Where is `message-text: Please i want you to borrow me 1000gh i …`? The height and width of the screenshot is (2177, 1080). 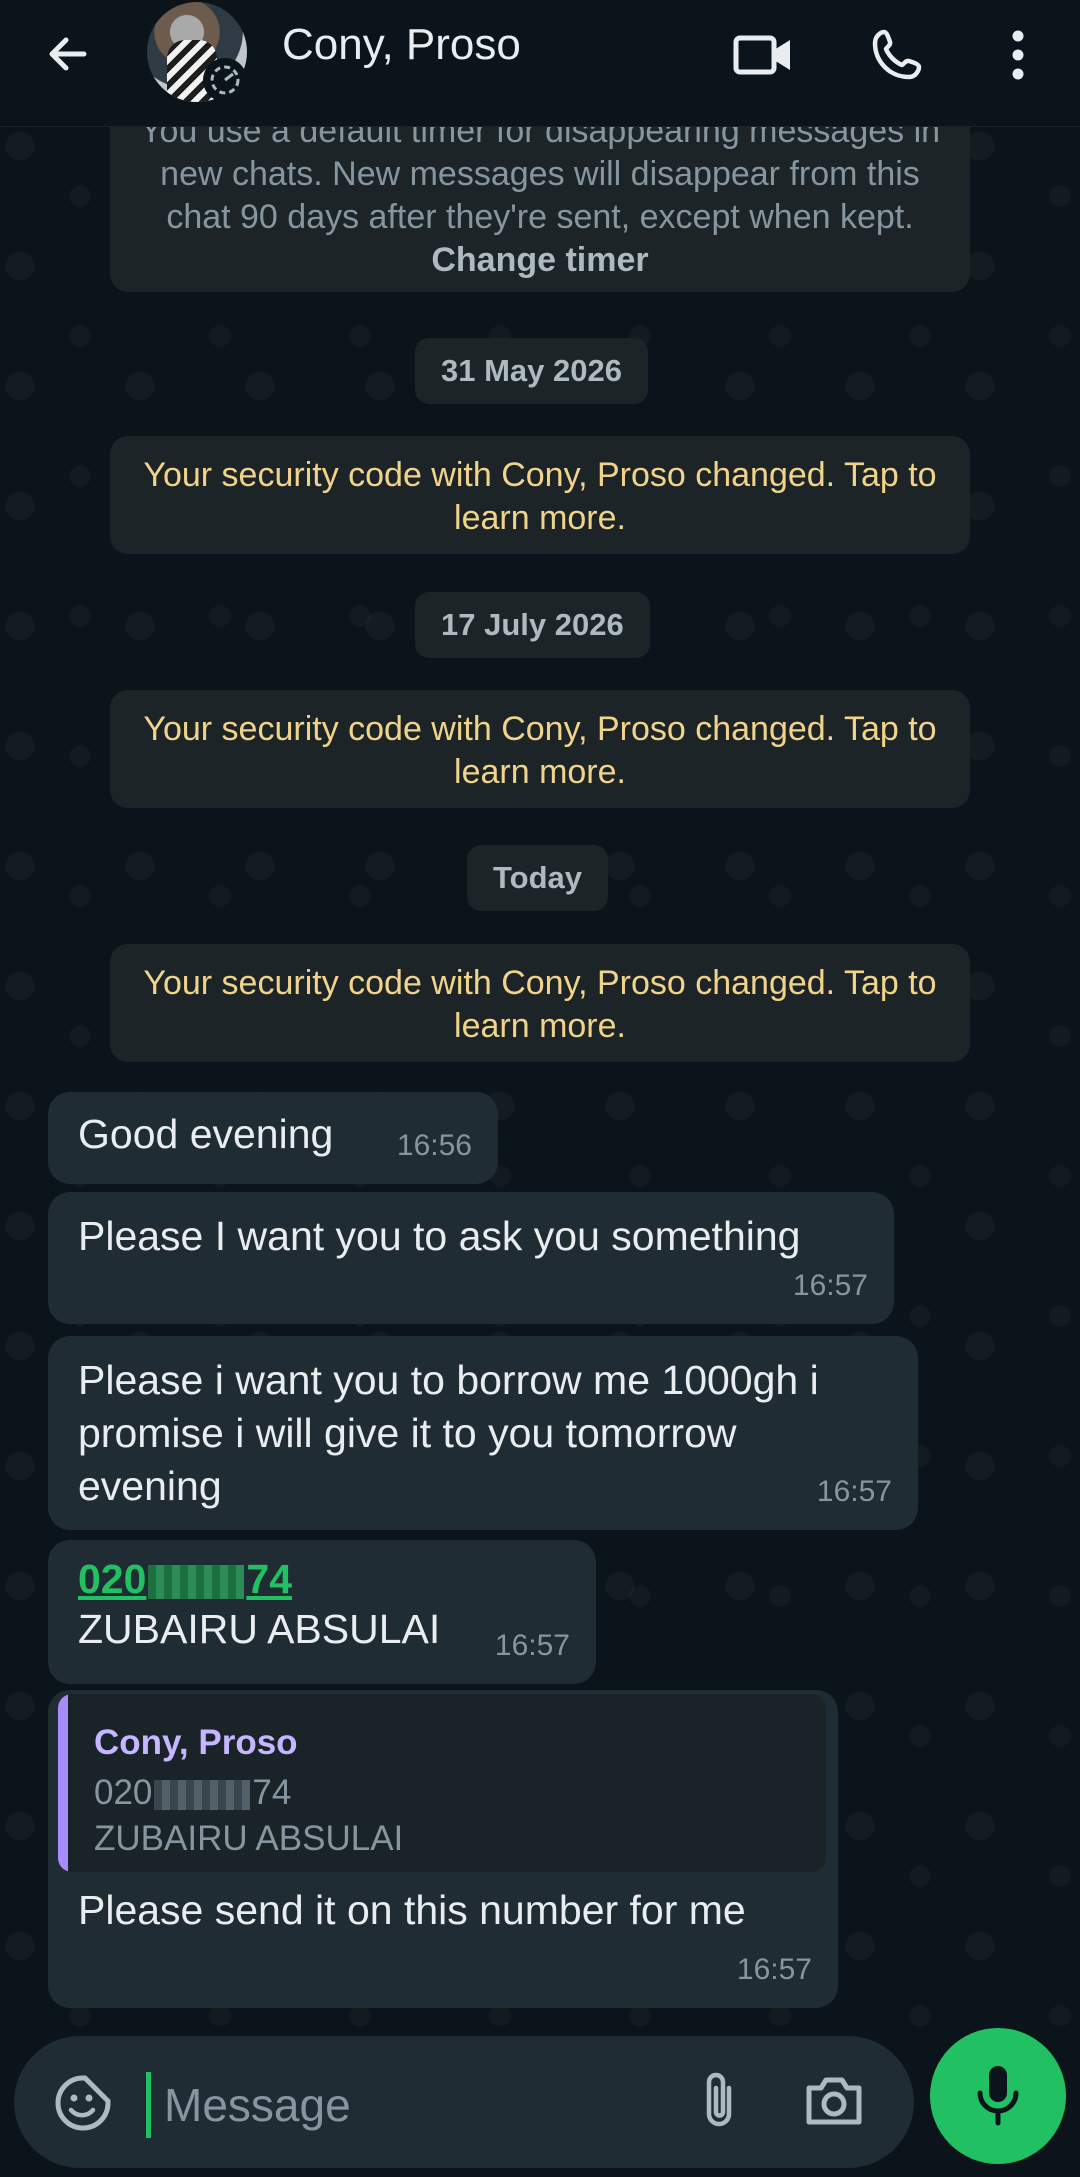
message-text: Please i want you to borrow me 1000gh i … is located at coordinates (448, 1433).